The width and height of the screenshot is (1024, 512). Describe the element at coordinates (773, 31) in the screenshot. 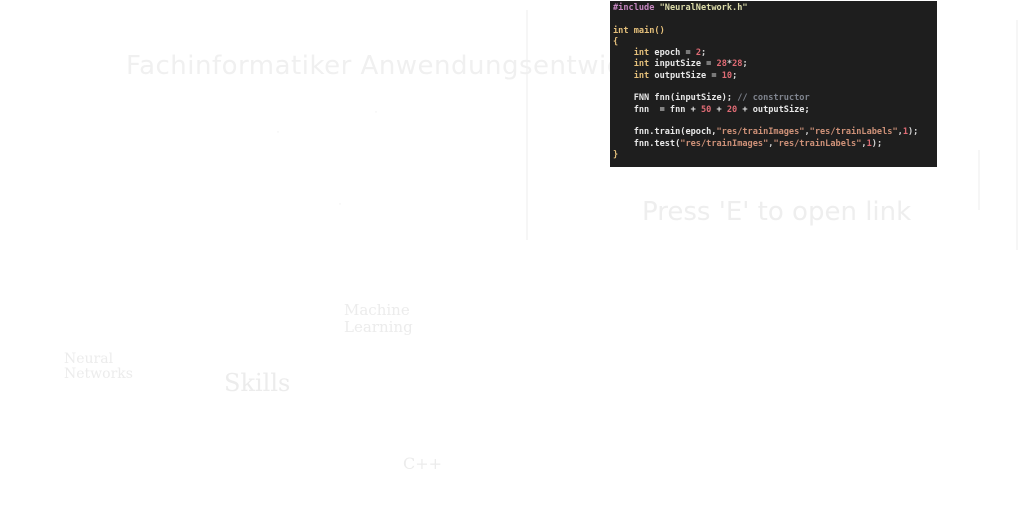

I see `code-line: int main()` at that location.